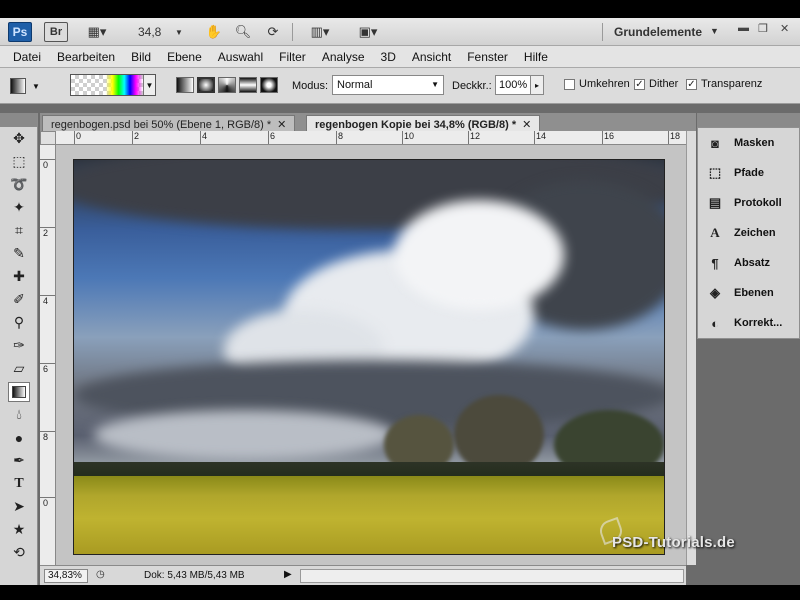  I want to click on crop-tool: ⌗, so click(19, 230).